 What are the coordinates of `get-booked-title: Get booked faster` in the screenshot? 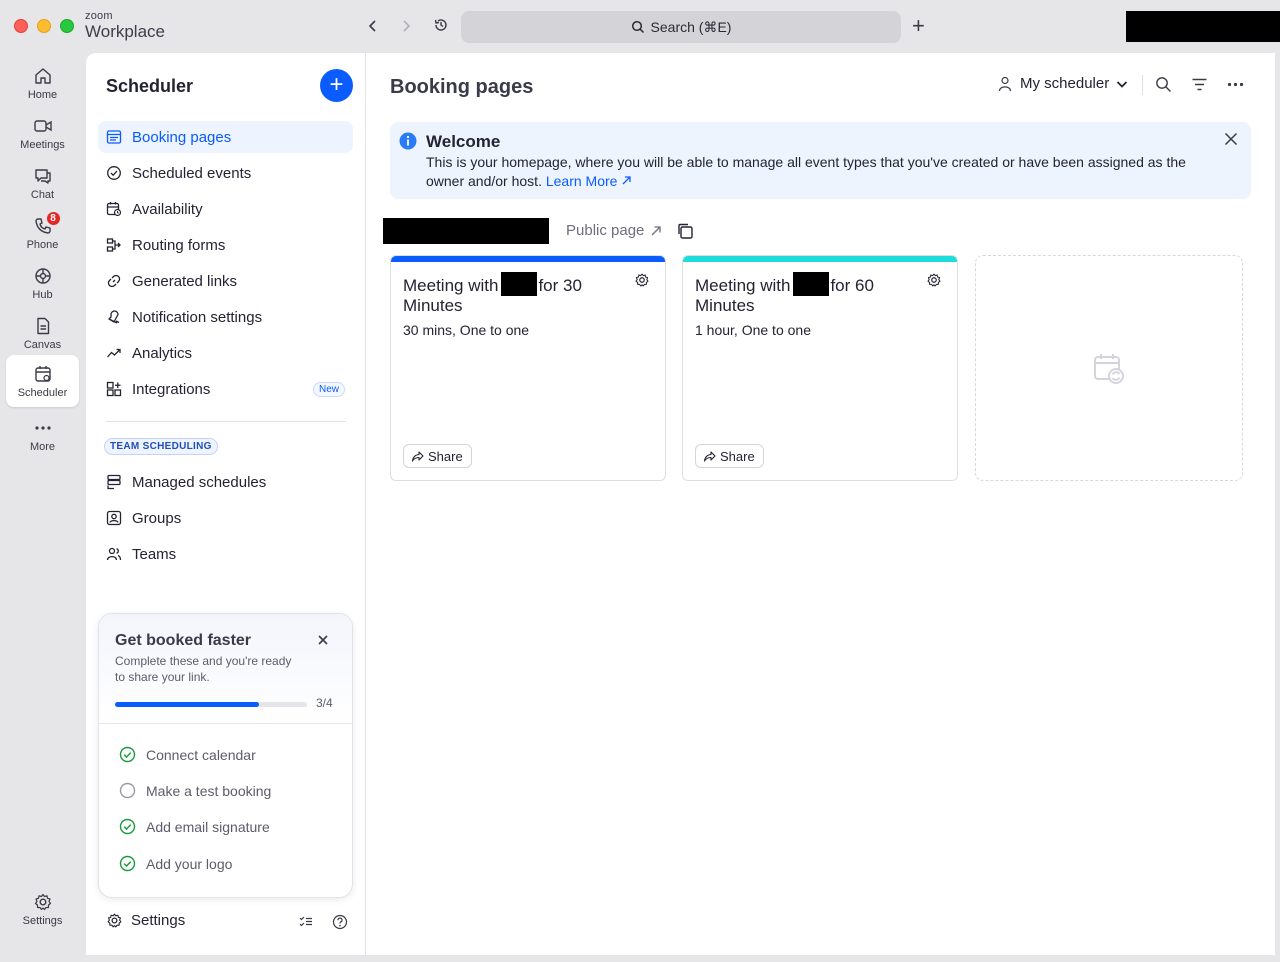 It's located at (183, 640).